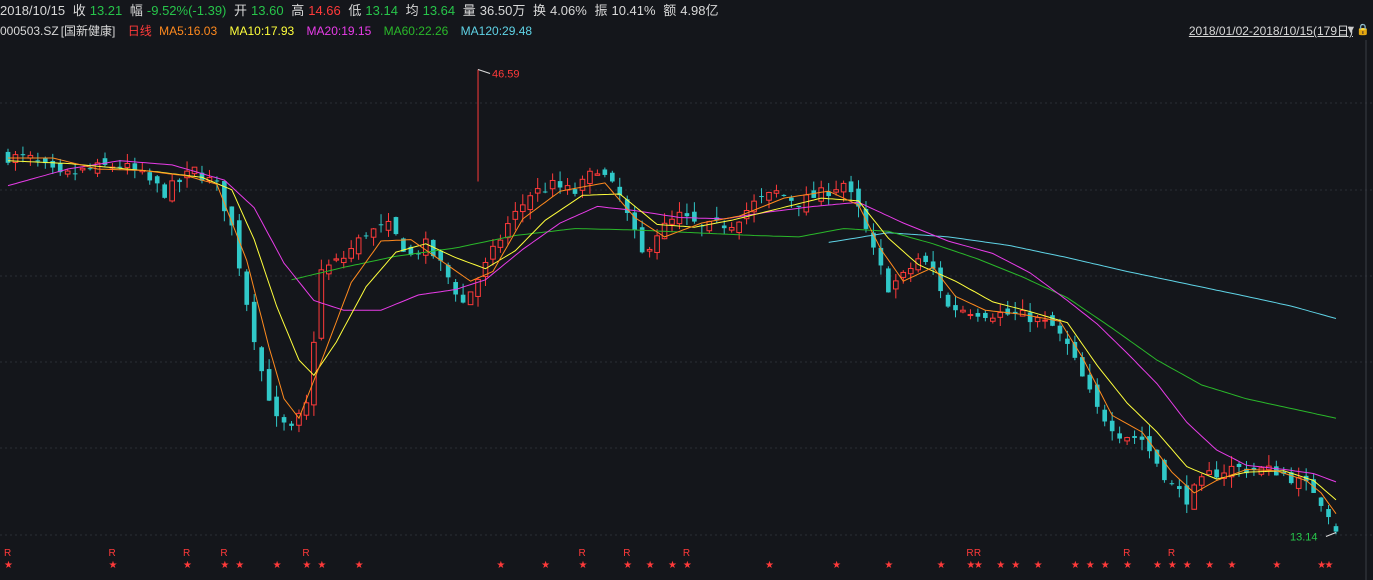  I want to click on close-label: 收, so click(79, 10).